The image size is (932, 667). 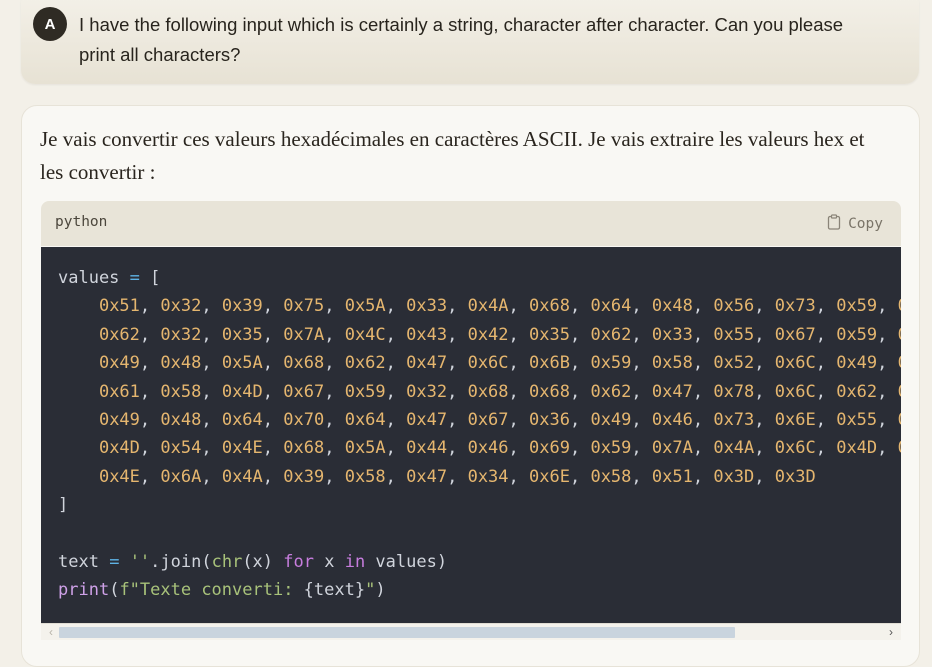 I want to click on values-line: values = [, so click(x=109, y=278).